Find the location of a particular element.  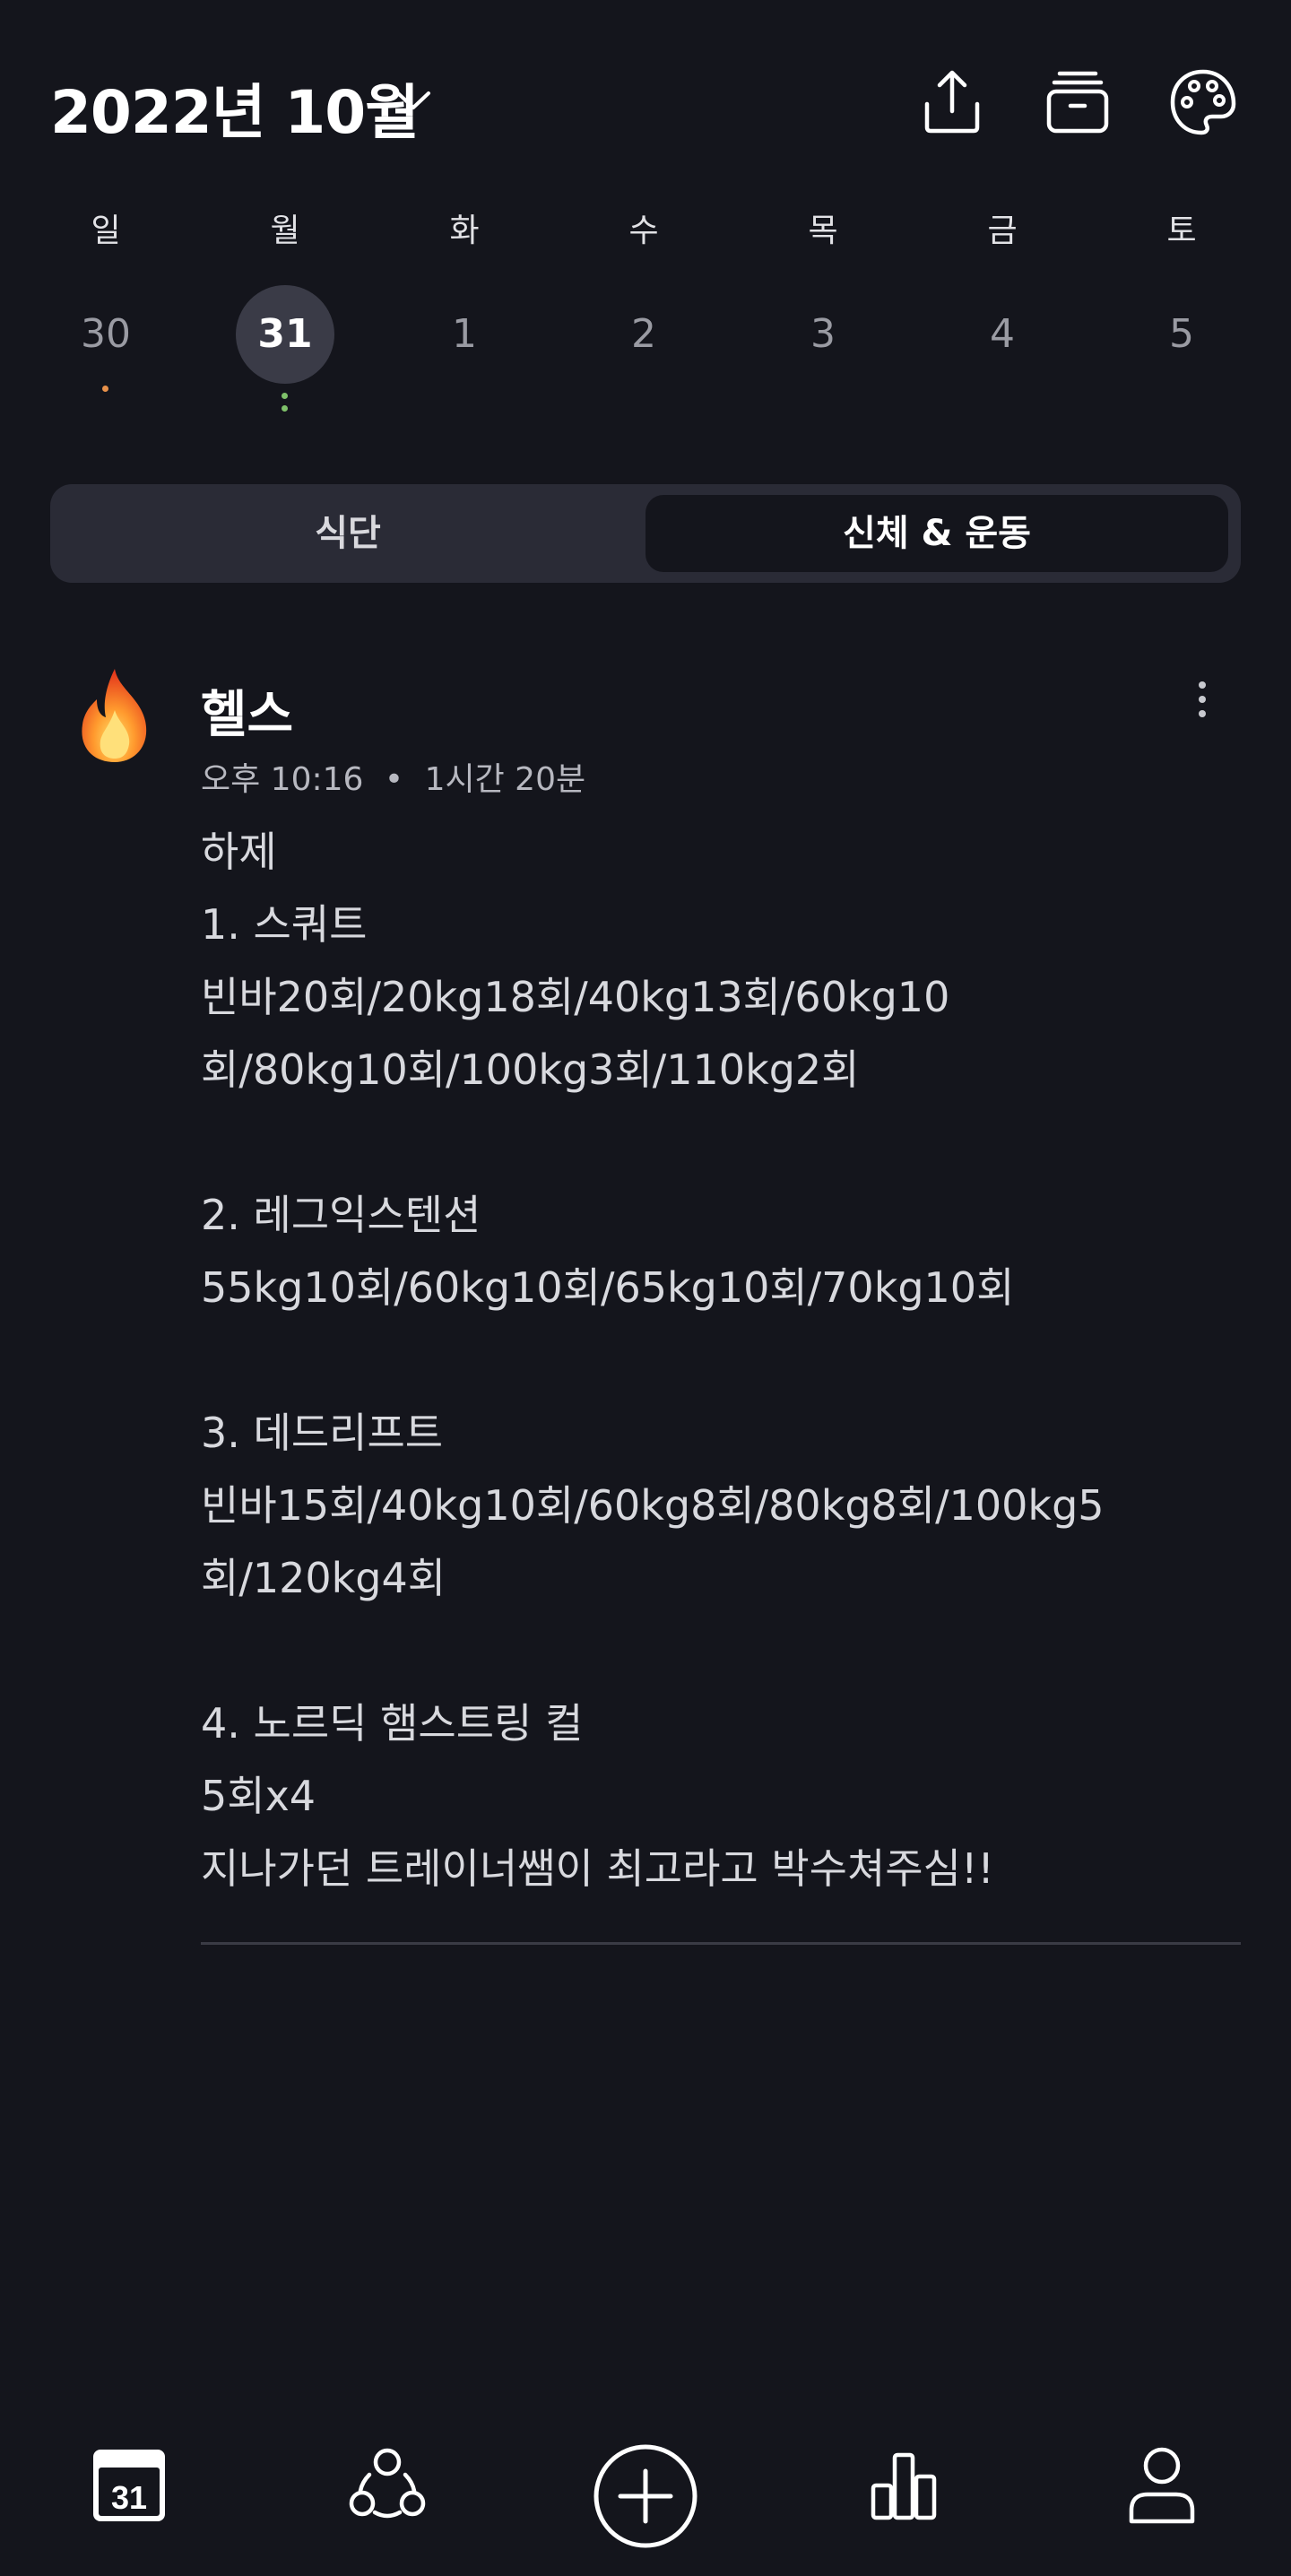

day-2: 2 is located at coordinates (643, 334).